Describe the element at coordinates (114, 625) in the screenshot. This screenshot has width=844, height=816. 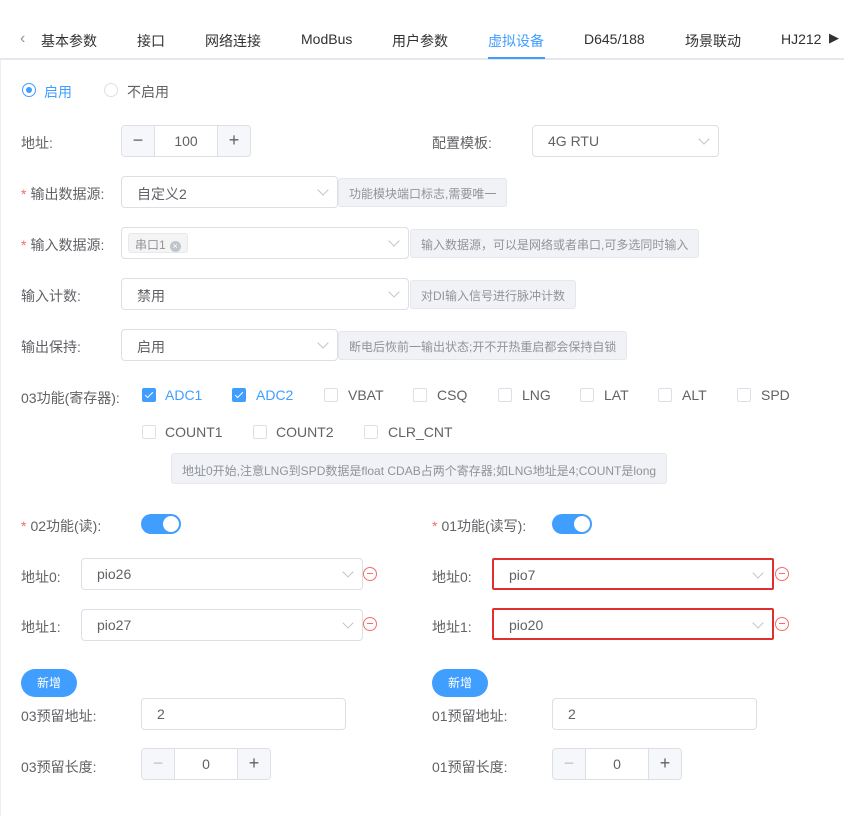
I see `func02-row1-value: pio27` at that location.